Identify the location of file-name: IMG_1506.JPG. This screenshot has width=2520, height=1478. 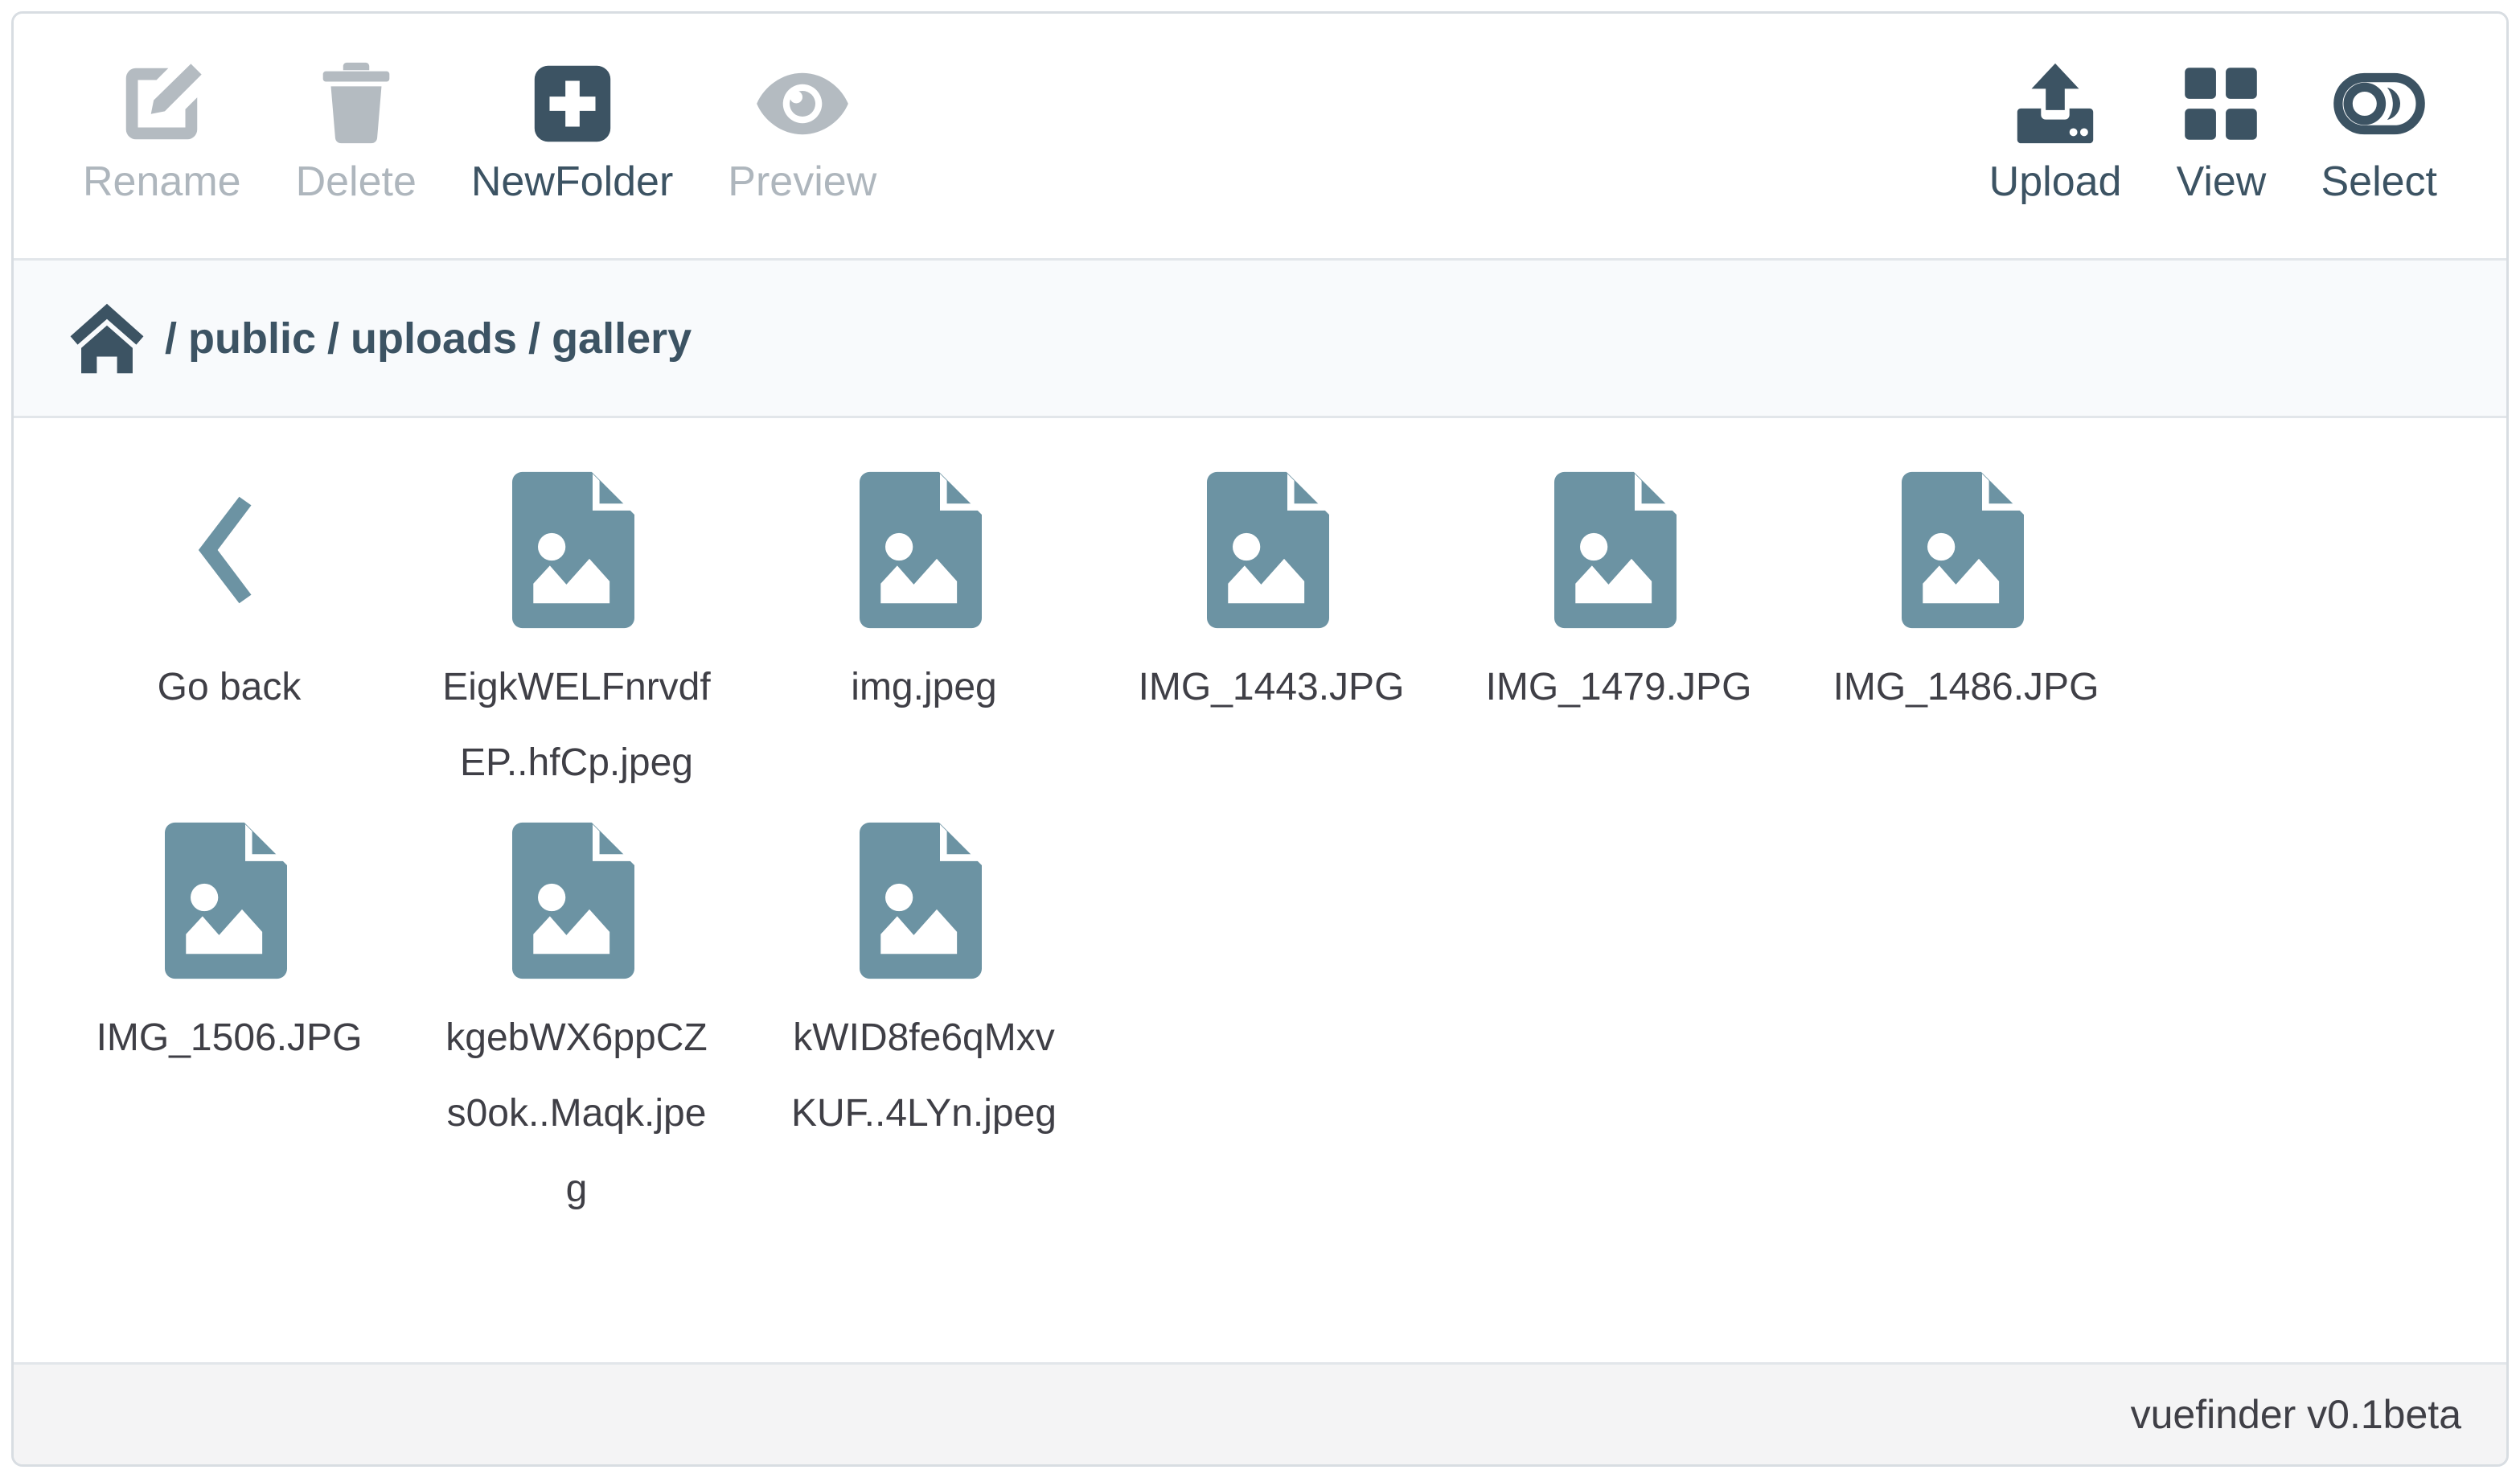
(229, 1037).